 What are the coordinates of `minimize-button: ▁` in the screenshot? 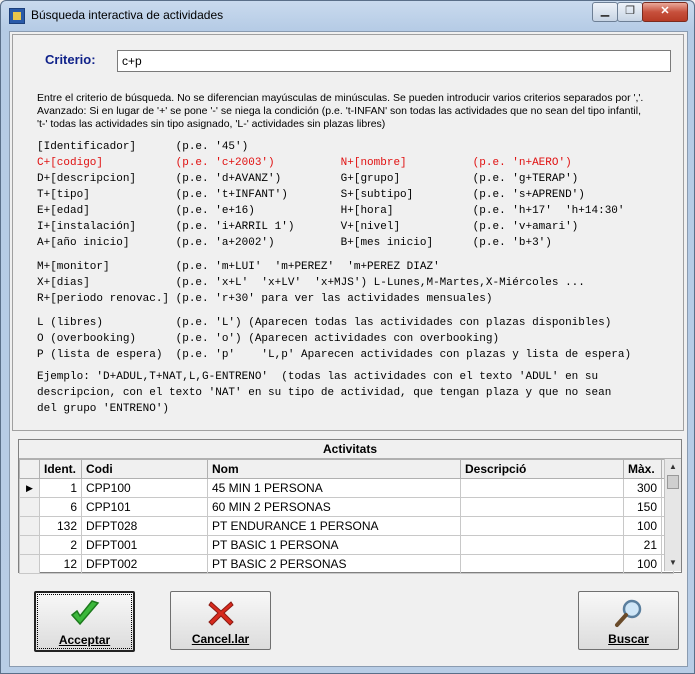 It's located at (605, 12).